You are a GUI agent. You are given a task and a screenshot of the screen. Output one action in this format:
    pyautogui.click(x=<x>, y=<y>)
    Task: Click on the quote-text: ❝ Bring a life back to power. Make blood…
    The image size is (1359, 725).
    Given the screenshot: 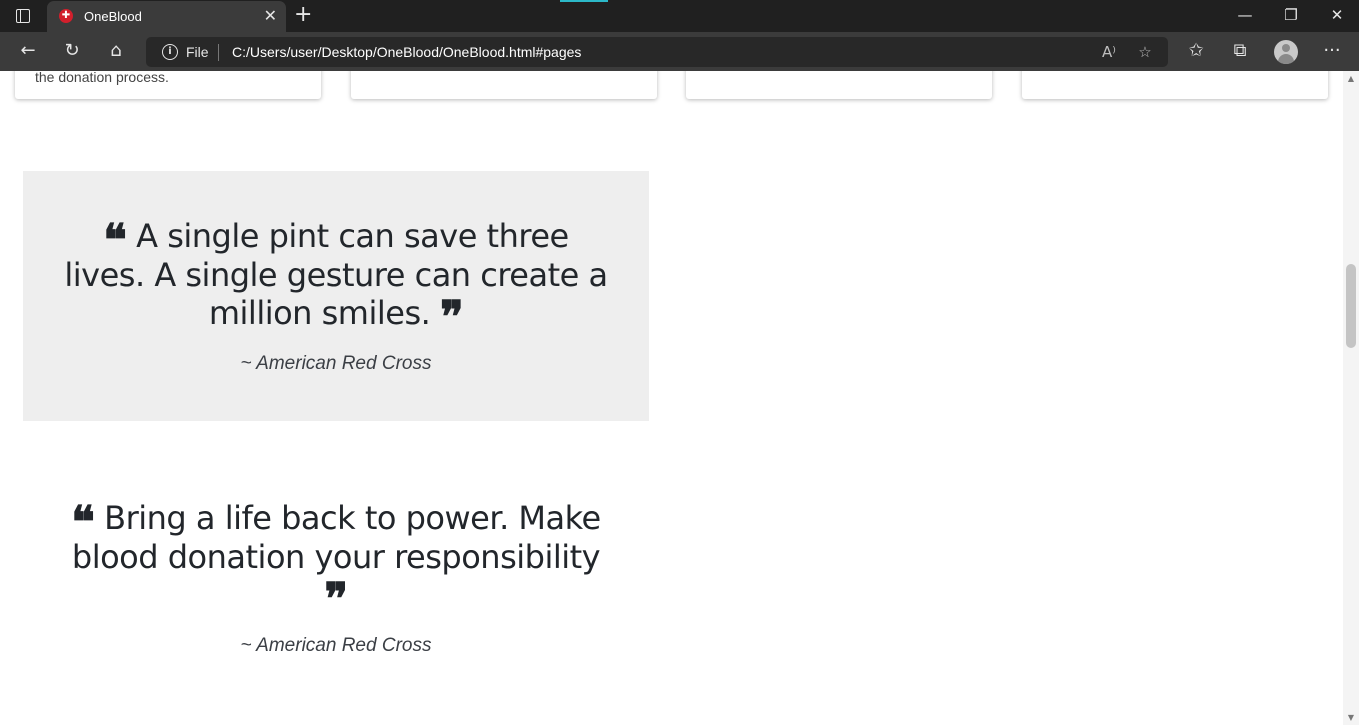 What is the action you would take?
    pyautogui.click(x=336, y=560)
    